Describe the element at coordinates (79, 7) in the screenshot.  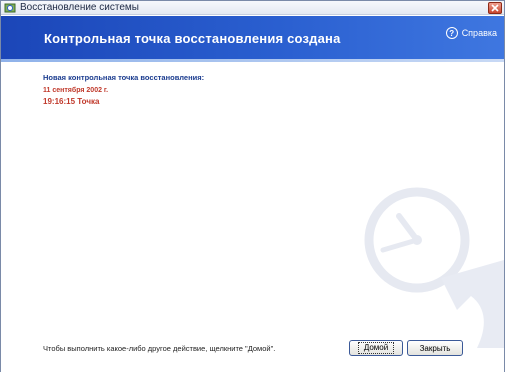
I see `window-title: Восстановление системы` at that location.